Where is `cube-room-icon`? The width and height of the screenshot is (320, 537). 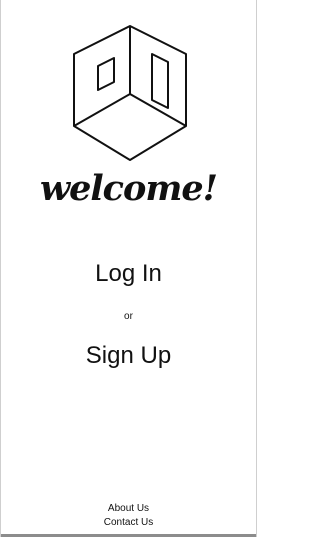
cube-room-icon is located at coordinates (130, 93).